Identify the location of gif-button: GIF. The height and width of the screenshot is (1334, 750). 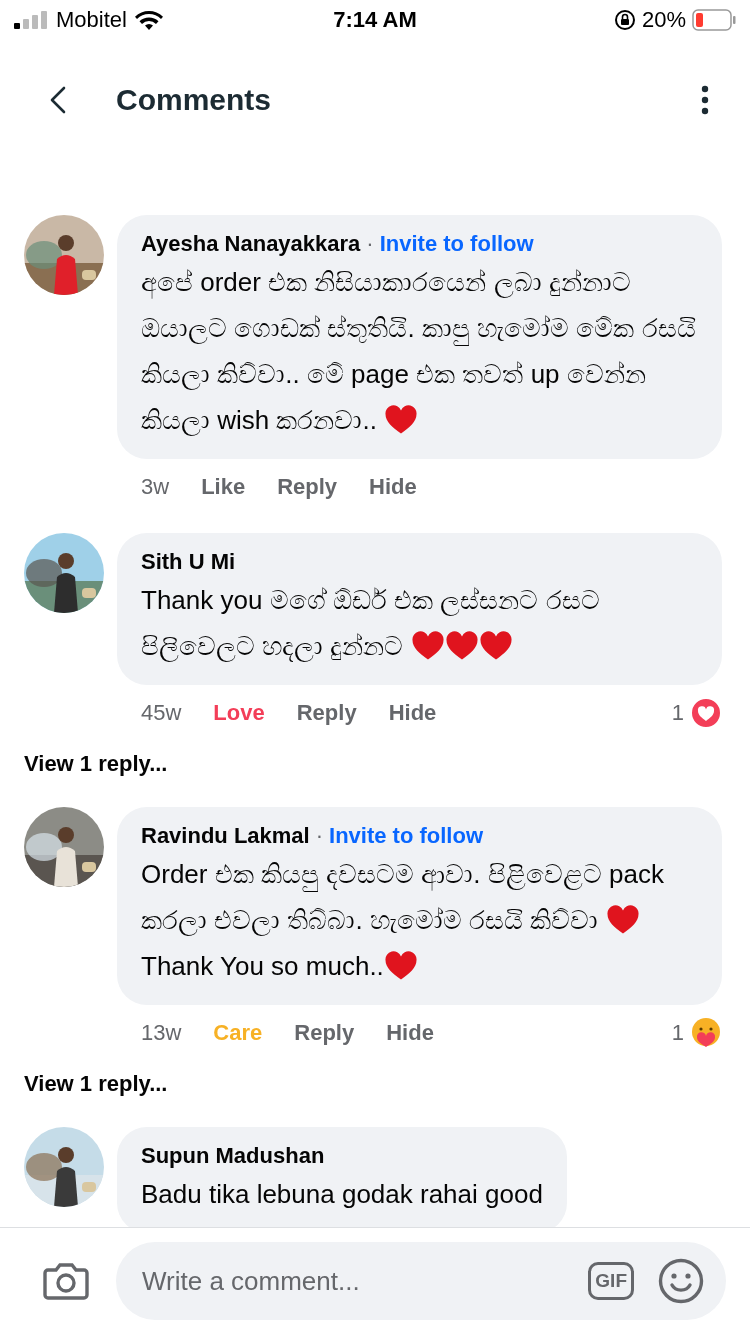
(611, 1281).